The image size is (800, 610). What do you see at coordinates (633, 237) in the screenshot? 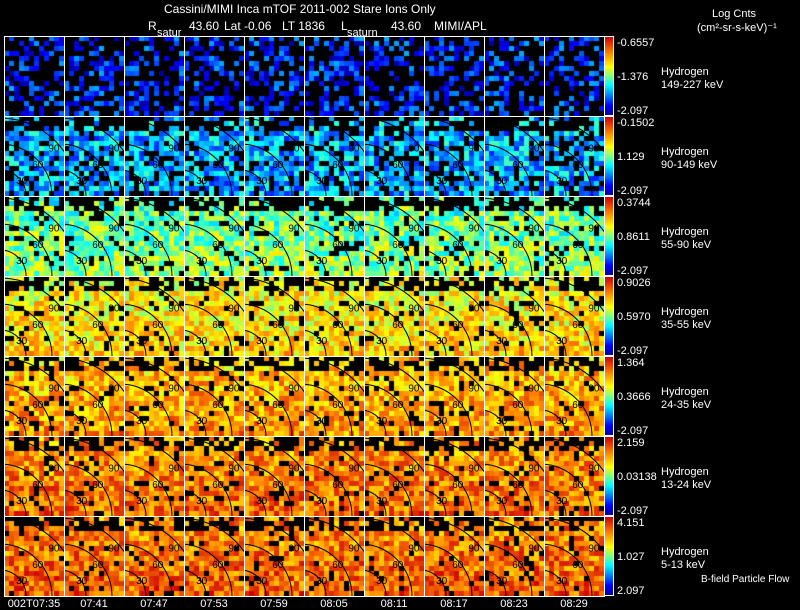
I see `colorbar-cmid-label: 0.8611` at bounding box center [633, 237].